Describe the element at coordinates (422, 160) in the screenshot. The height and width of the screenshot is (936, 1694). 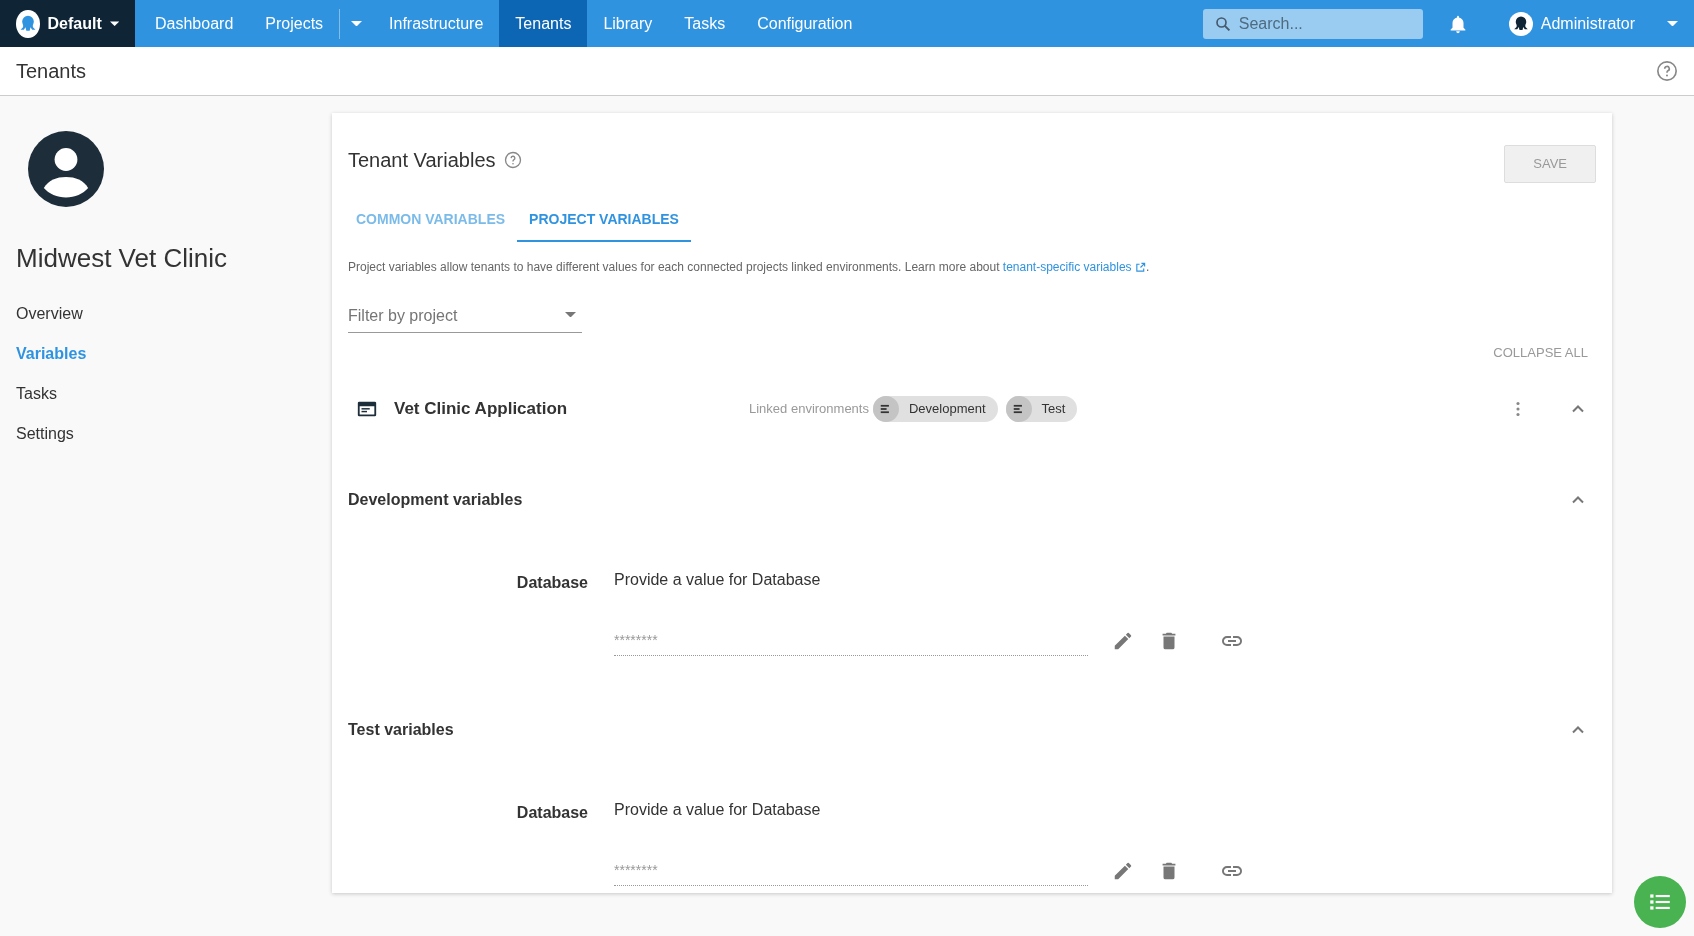
I see `panel-title: Tenant Variables` at that location.